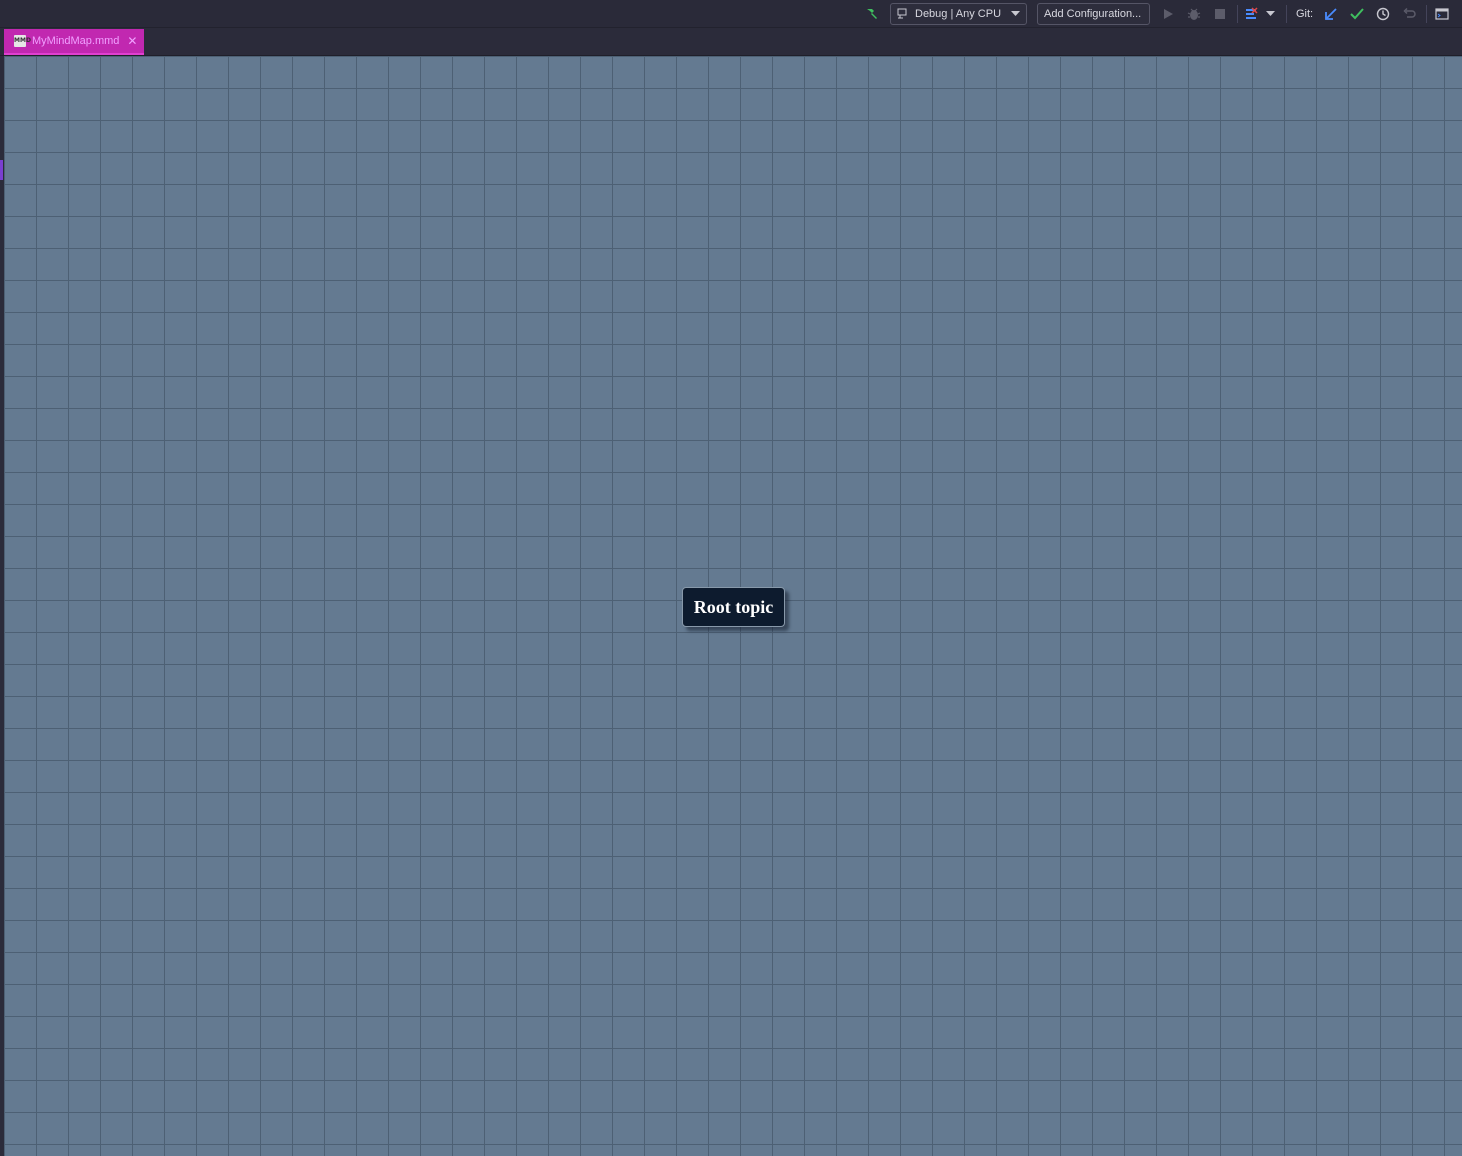 The image size is (1462, 1156). I want to click on tab-mymindmap: MMD MyMindMap.mmd ✕, so click(74, 42).